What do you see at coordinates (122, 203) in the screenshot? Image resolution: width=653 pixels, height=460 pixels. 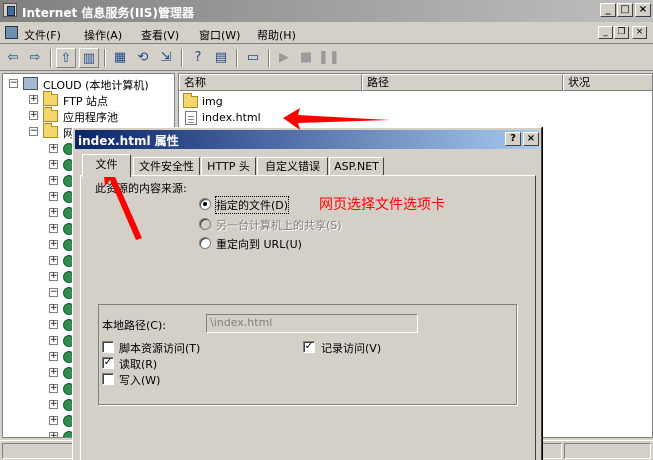 I see `arrow-to-file-tab` at bounding box center [122, 203].